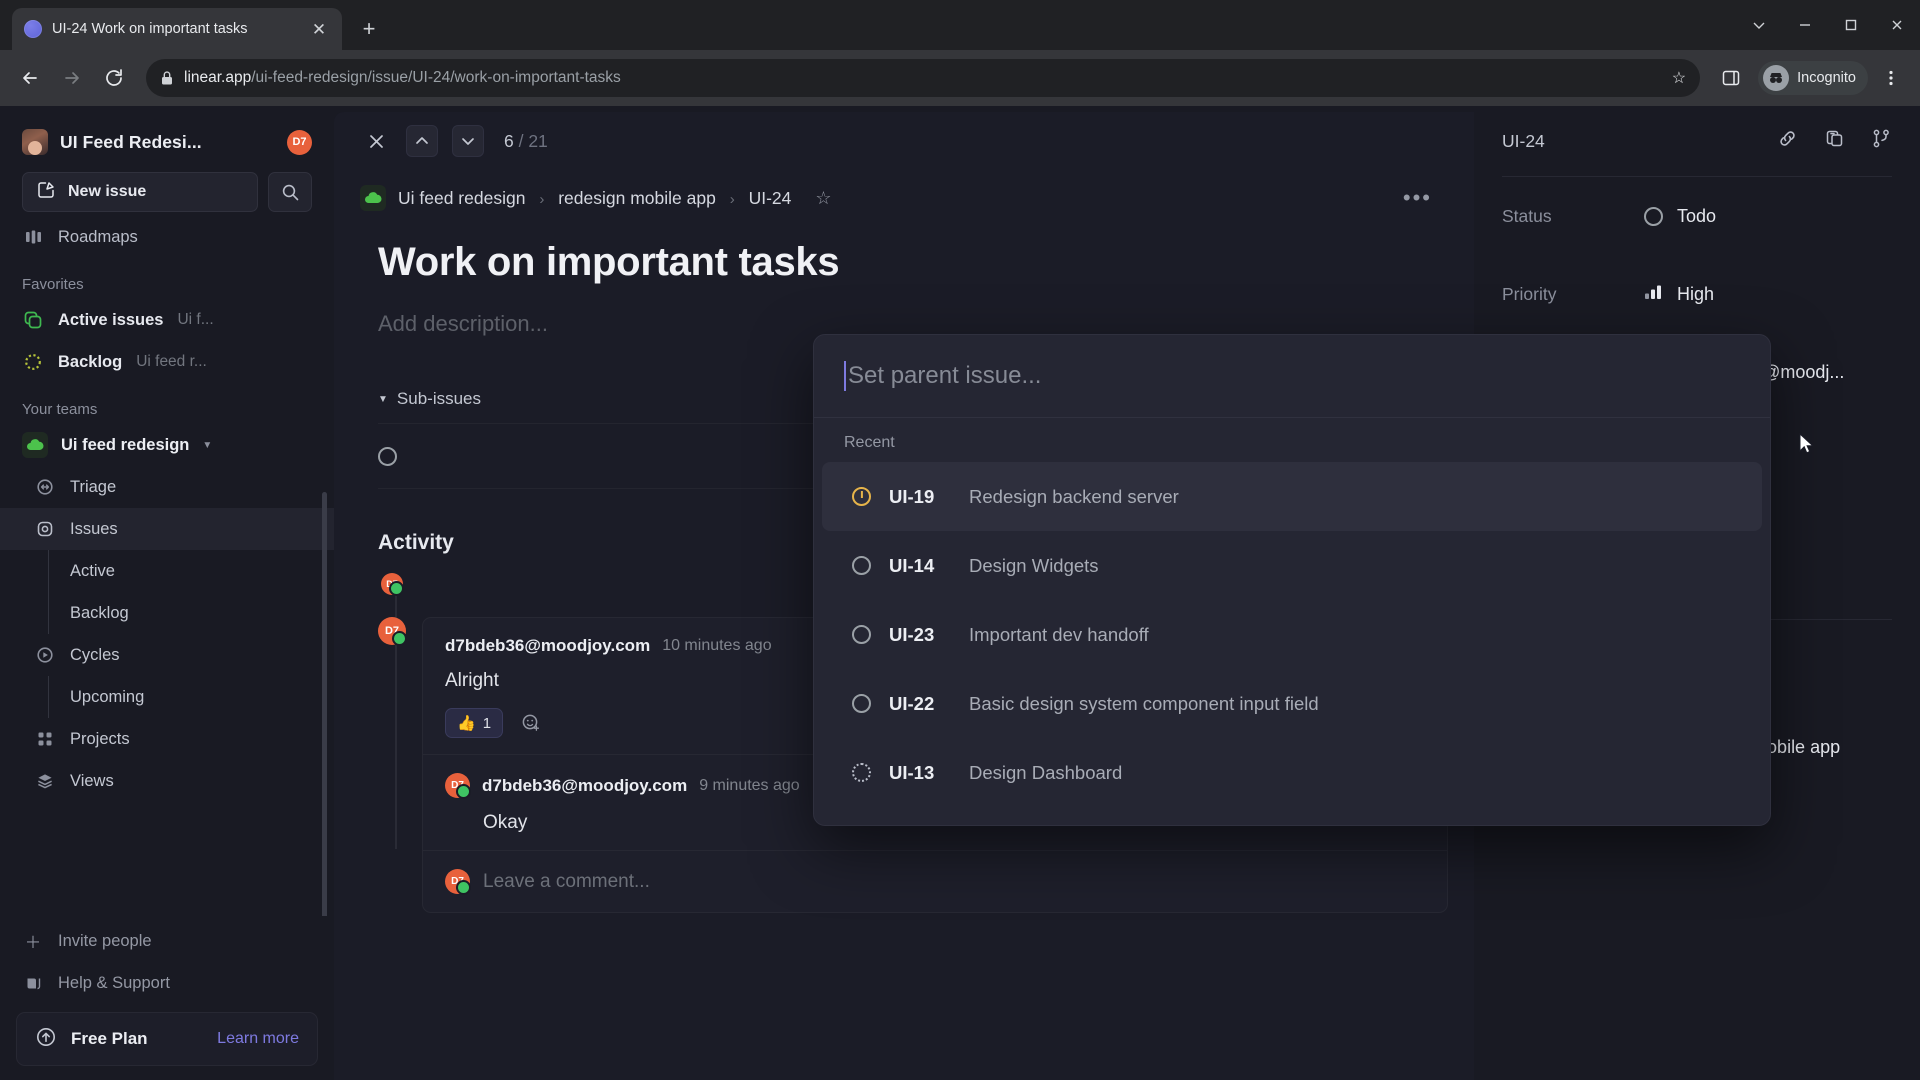  Describe the element at coordinates (72, 78) in the screenshot. I see `arrow-right-icon` at that location.